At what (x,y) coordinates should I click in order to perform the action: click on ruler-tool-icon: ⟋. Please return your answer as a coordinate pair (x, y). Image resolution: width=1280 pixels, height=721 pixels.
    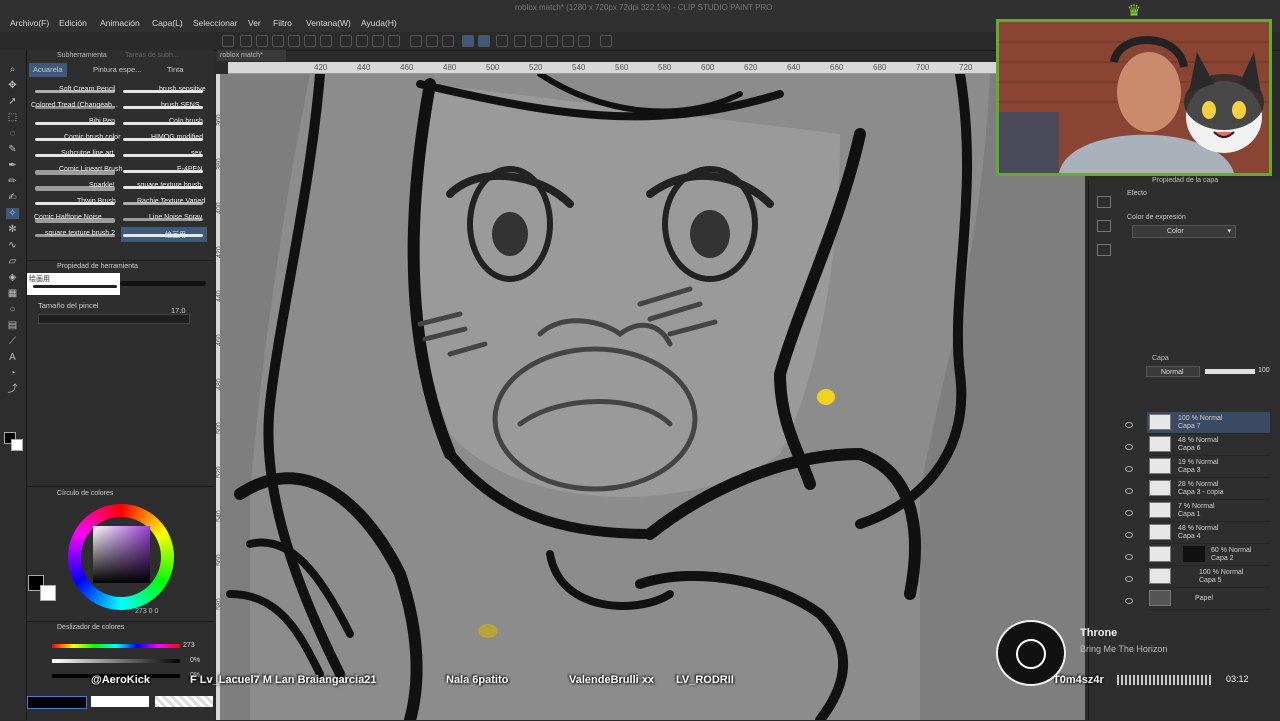
    Looking at the image, I should click on (12, 341).